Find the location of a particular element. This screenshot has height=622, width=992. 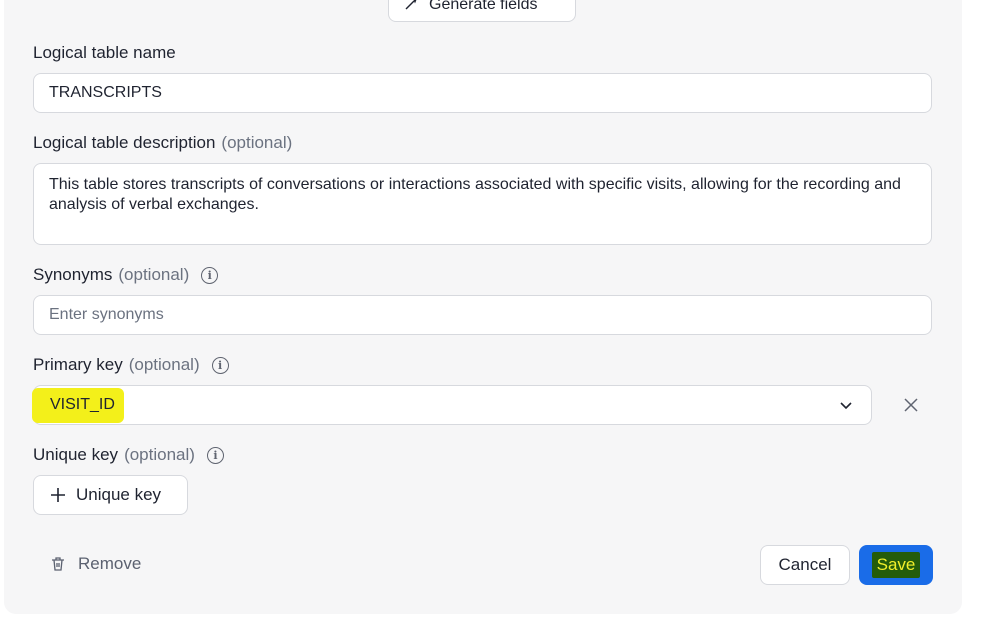

primary-key-value: VISIT_ID is located at coordinates (82, 404).